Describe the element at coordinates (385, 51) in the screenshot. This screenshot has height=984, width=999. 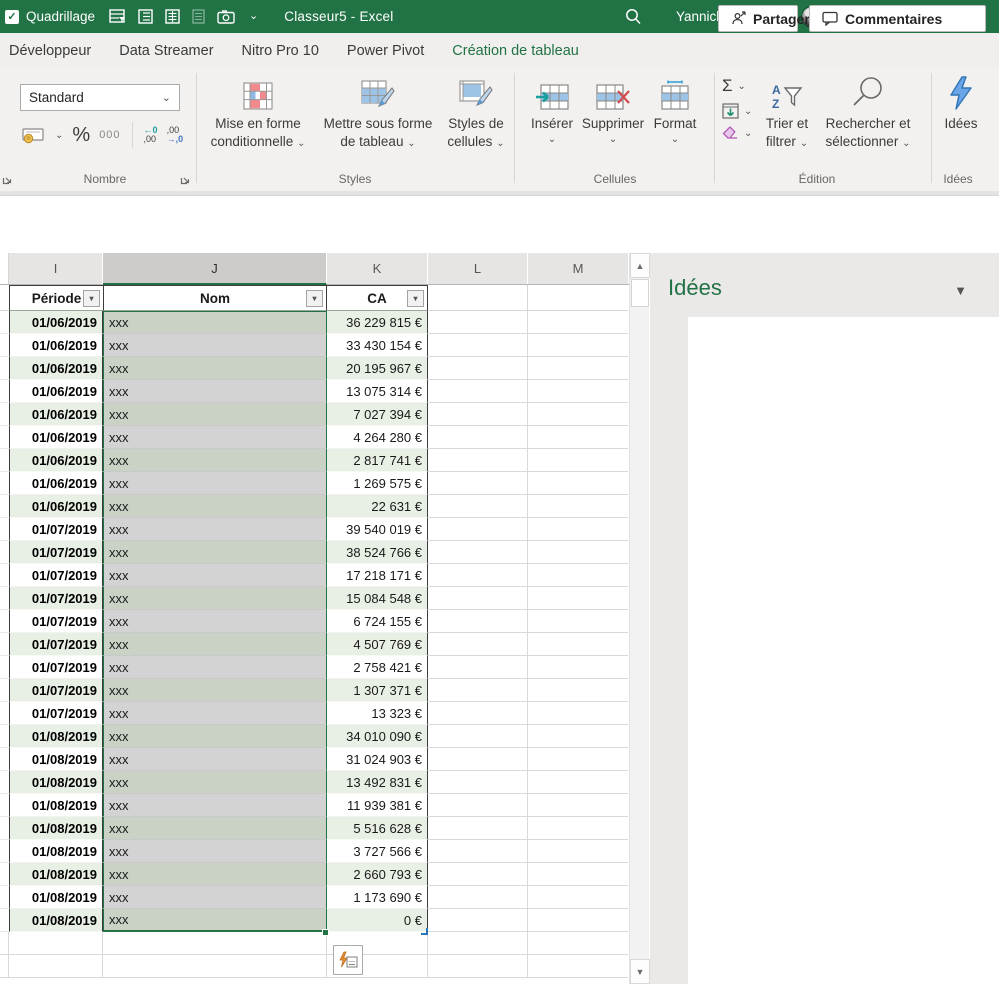
I see `tab-power-pivot: Power Pivot` at that location.